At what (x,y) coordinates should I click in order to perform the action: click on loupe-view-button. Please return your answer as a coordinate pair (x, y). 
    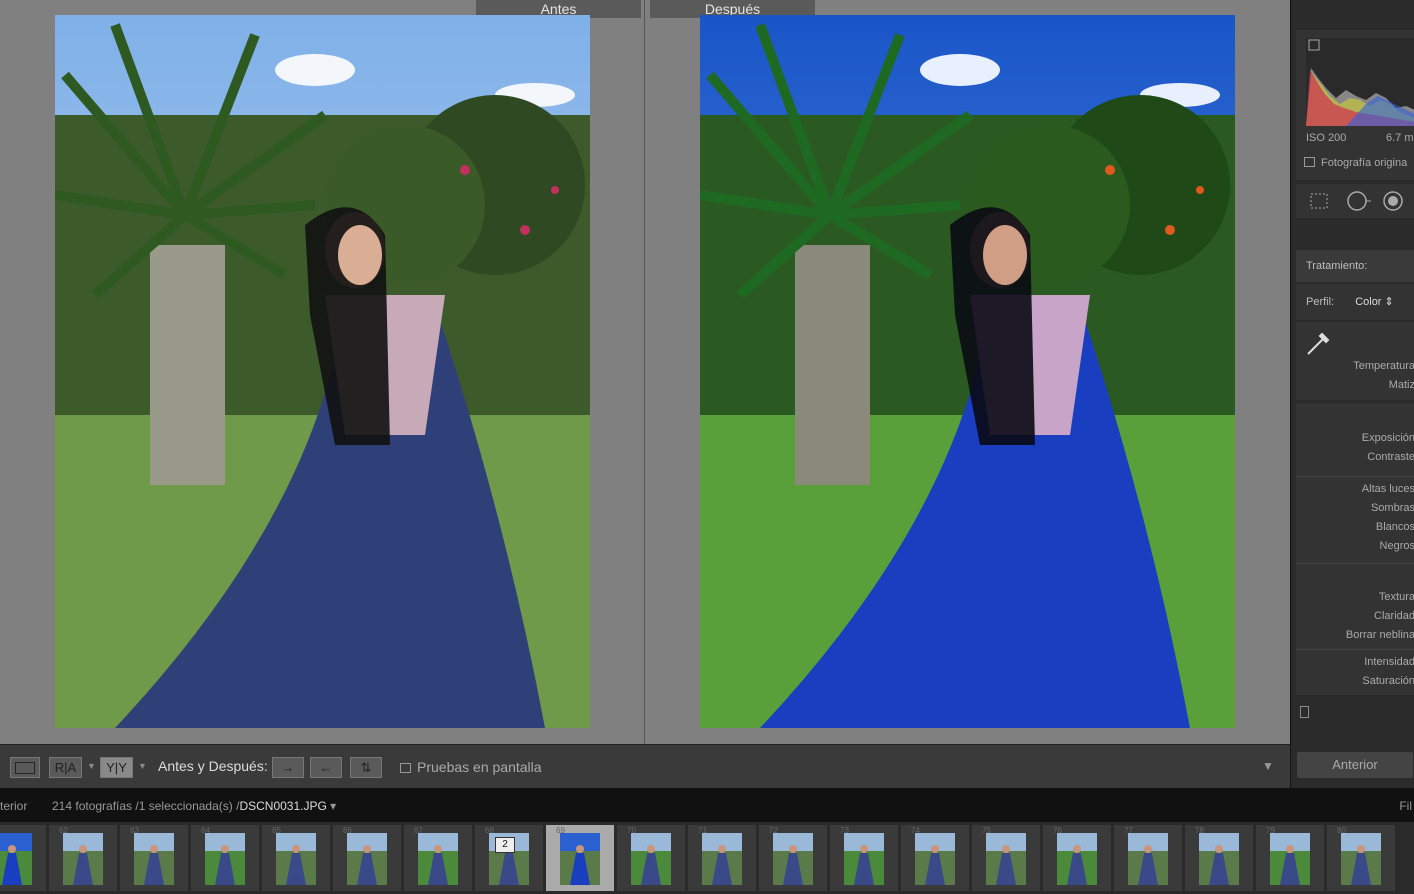
    Looking at the image, I should click on (25, 767).